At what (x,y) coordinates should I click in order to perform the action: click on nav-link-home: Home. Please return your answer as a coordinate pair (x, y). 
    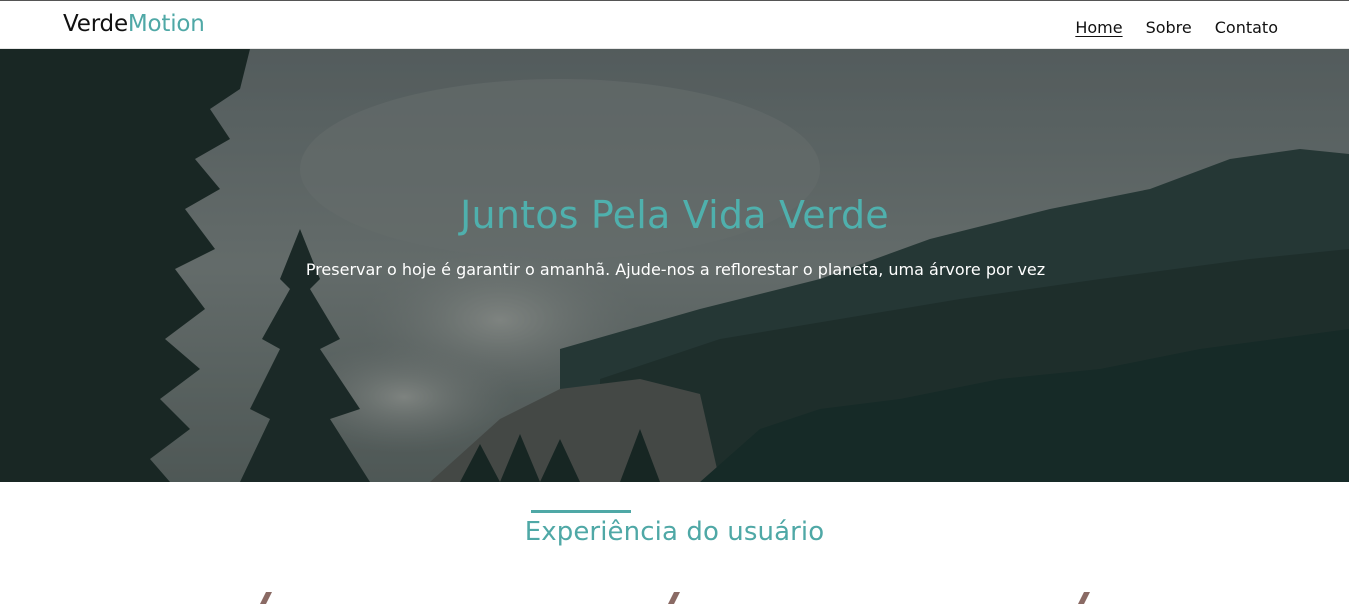
    Looking at the image, I should click on (1098, 27).